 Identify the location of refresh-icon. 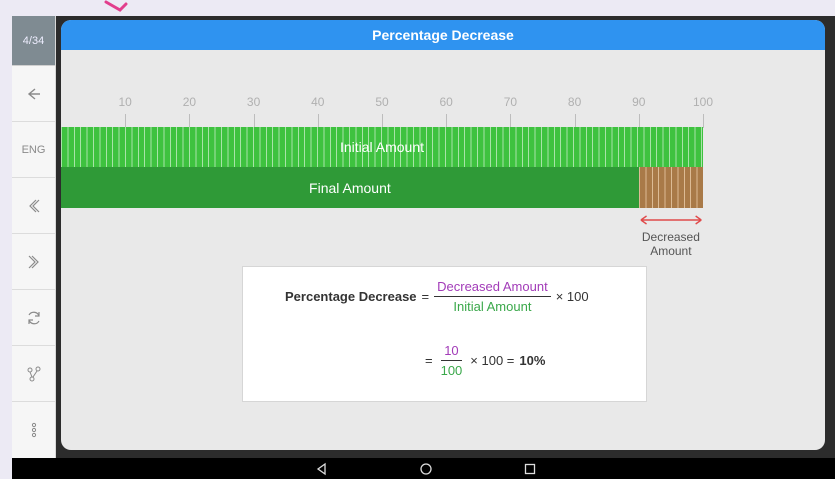
(33, 317).